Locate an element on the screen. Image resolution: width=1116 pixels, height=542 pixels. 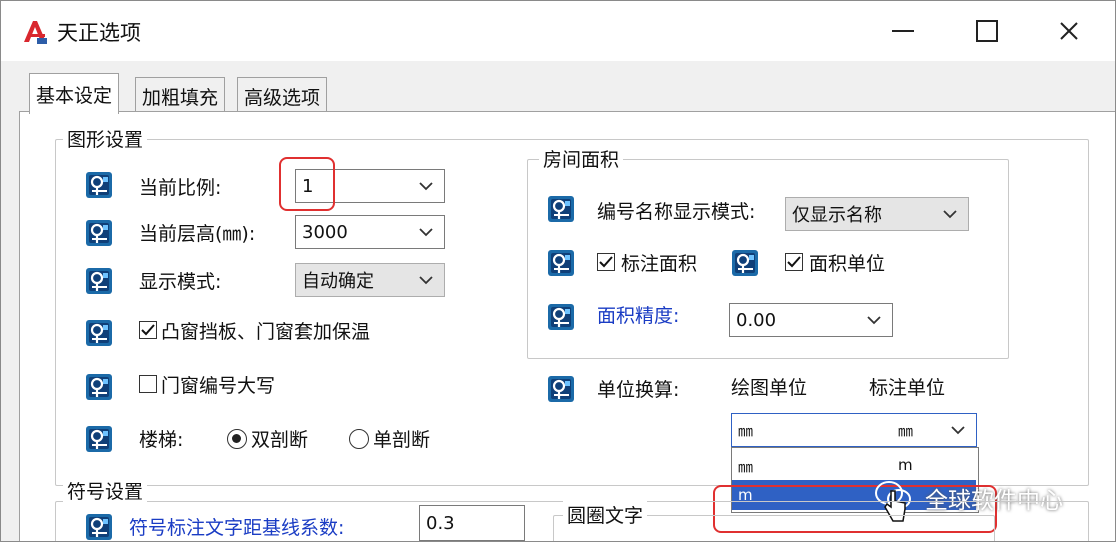
mark-area-label: 标注面积 is located at coordinates (659, 264).